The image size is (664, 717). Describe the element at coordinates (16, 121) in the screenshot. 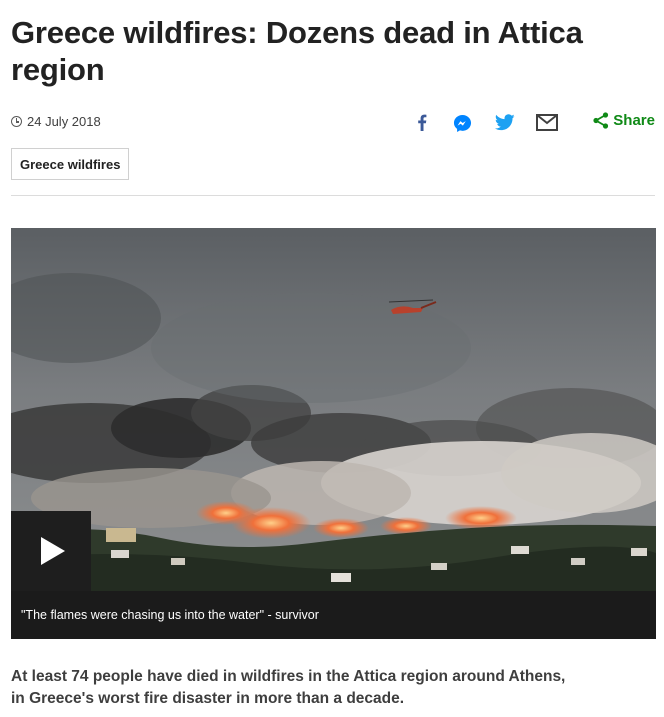

I see `clock-icon` at that location.